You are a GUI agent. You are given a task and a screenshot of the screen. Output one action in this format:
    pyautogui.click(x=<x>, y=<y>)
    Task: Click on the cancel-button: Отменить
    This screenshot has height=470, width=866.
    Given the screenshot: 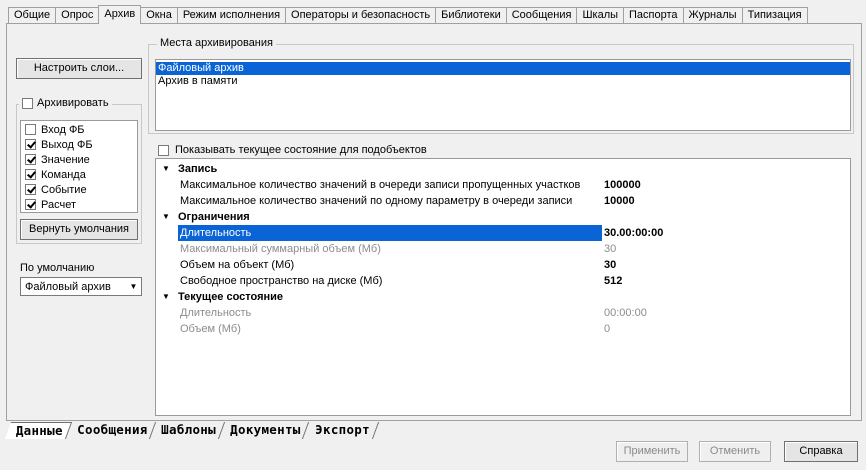 What is the action you would take?
    pyautogui.click(x=735, y=451)
    